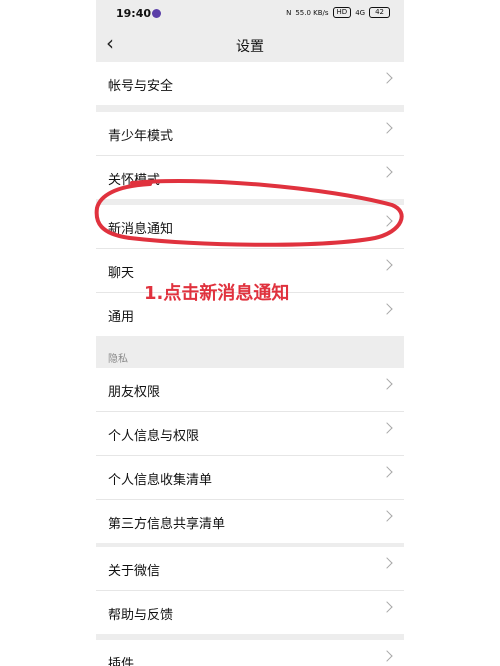  Describe the element at coordinates (312, 12) in the screenshot. I see `network-speed: 55.0 KB/s` at that location.